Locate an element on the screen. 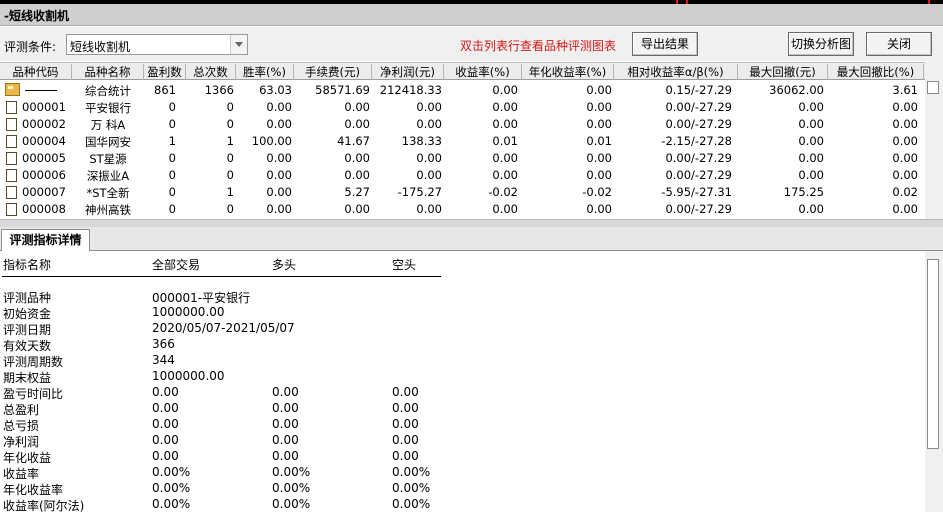 This screenshot has width=943, height=512. header-metric-name: 指标名称 is located at coordinates (27, 265).